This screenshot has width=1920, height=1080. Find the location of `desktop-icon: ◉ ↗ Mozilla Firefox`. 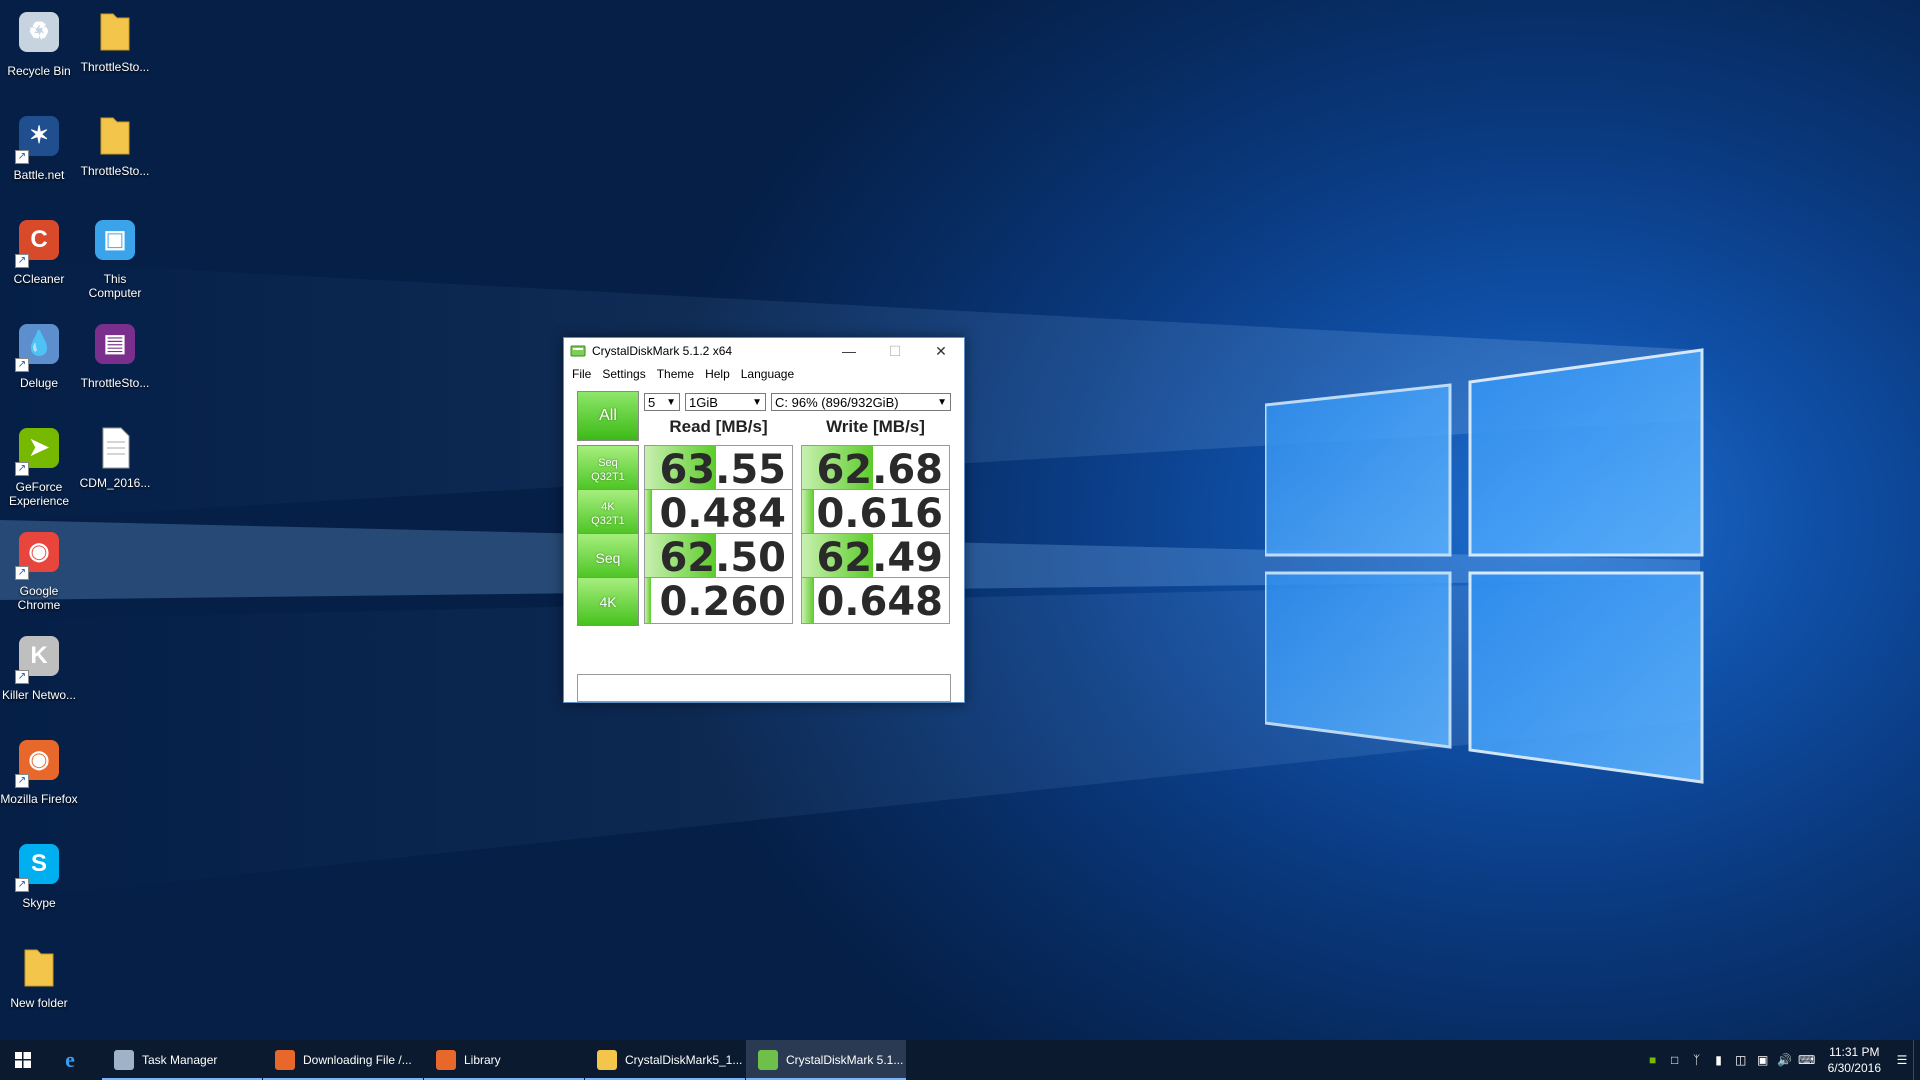

desktop-icon: ◉ ↗ Mozilla Firefox is located at coordinates (39, 771).